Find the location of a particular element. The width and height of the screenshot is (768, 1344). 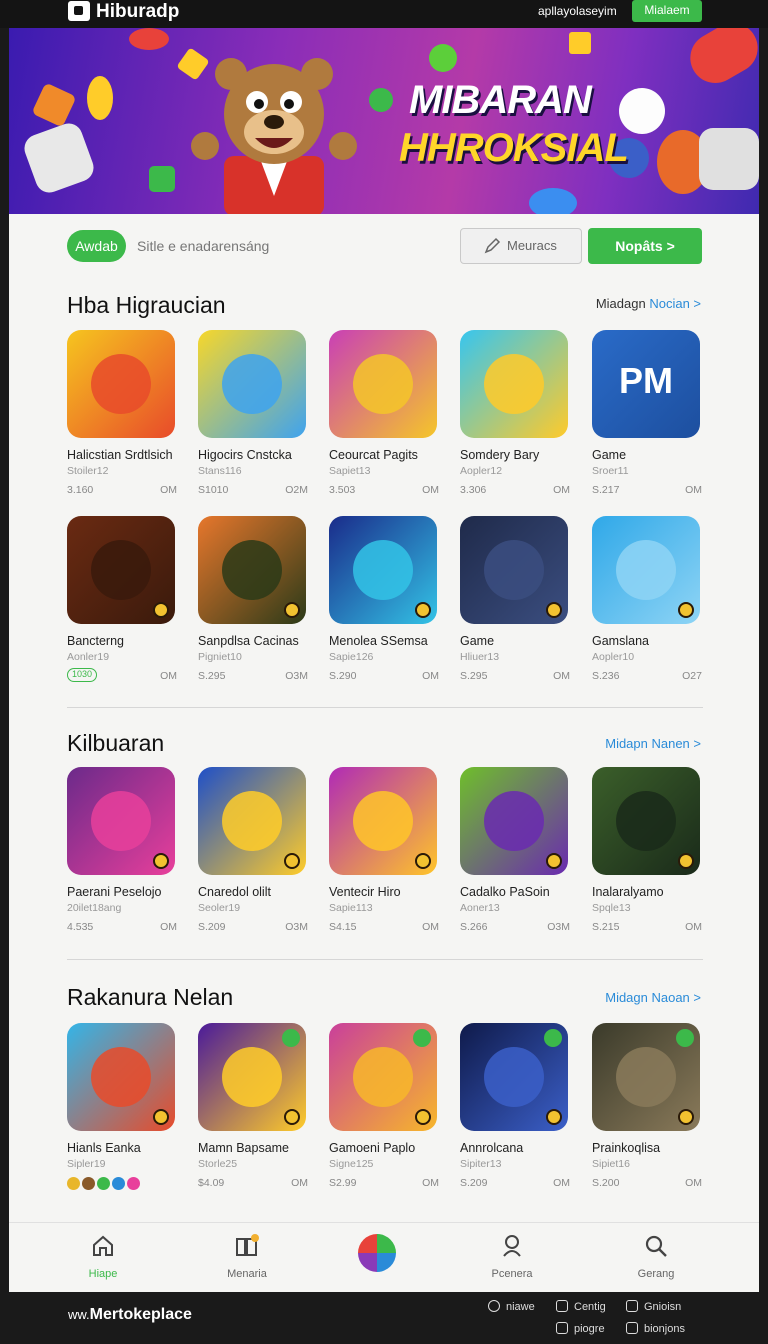

app-subtitle: Stans116 is located at coordinates (220, 471).